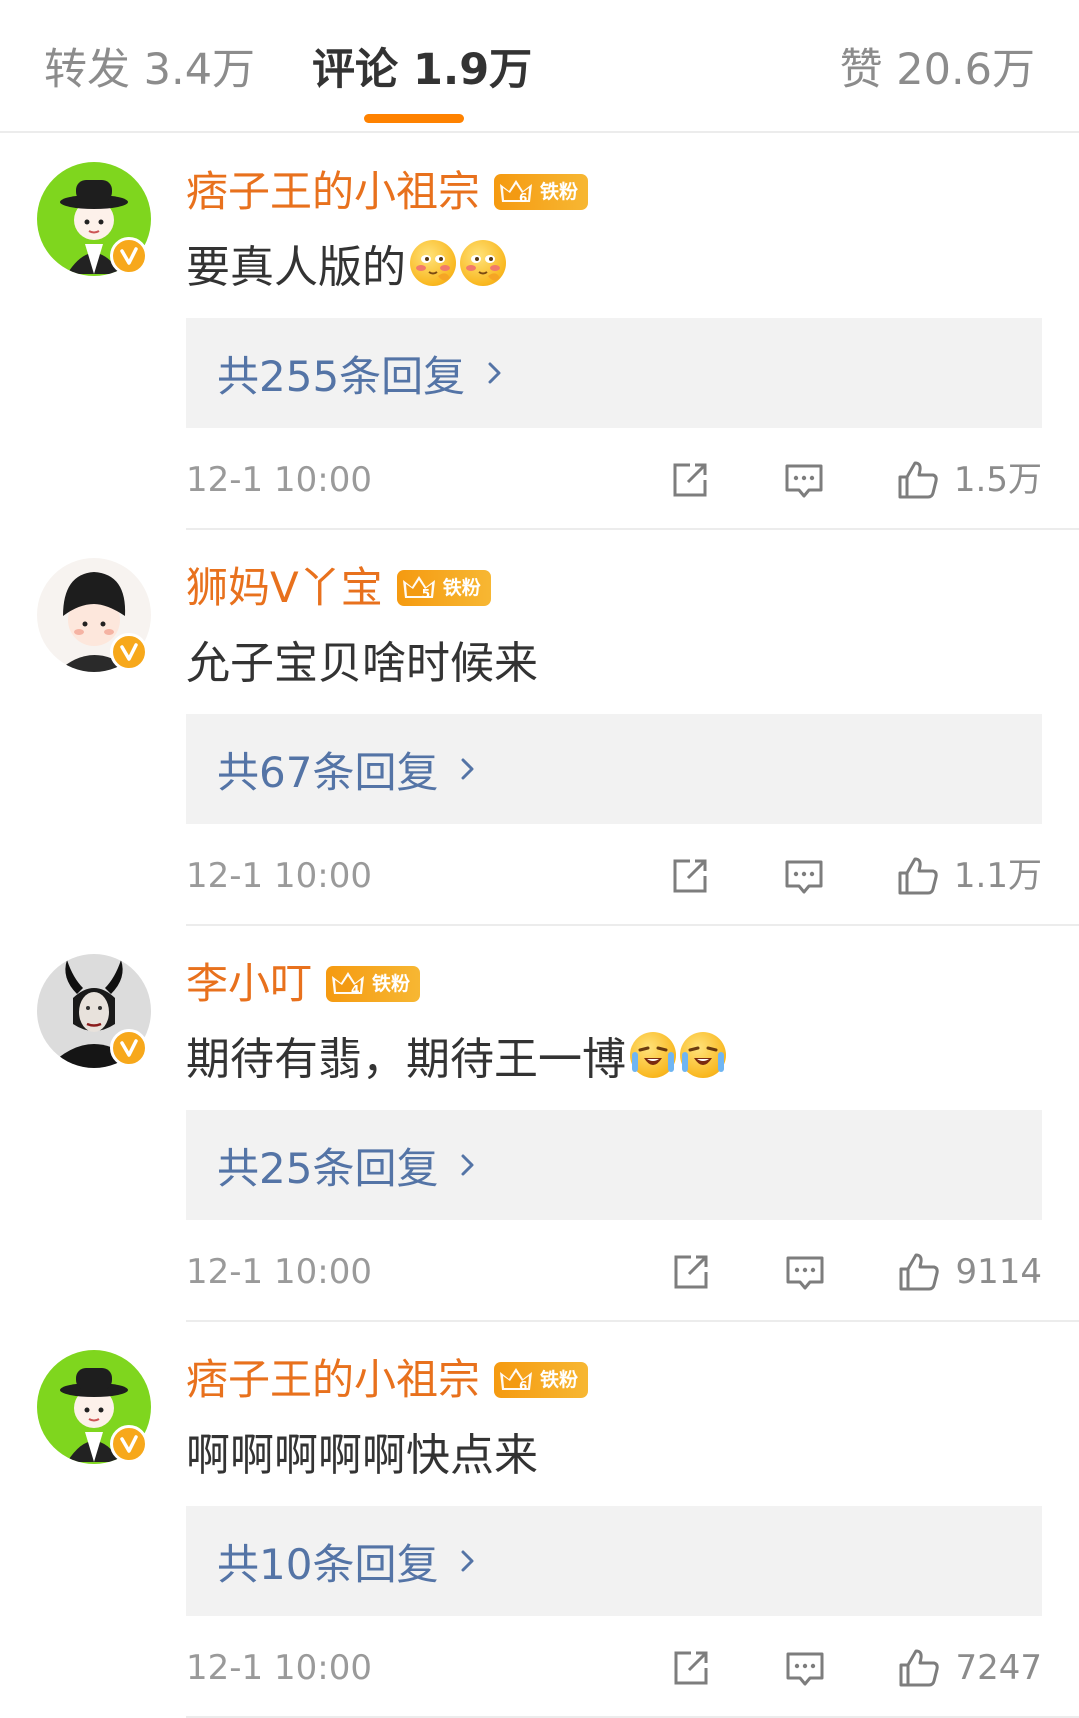 The height and width of the screenshot is (1718, 1079). What do you see at coordinates (998, 1272) in the screenshot?
I see `like-count: 9114` at bounding box center [998, 1272].